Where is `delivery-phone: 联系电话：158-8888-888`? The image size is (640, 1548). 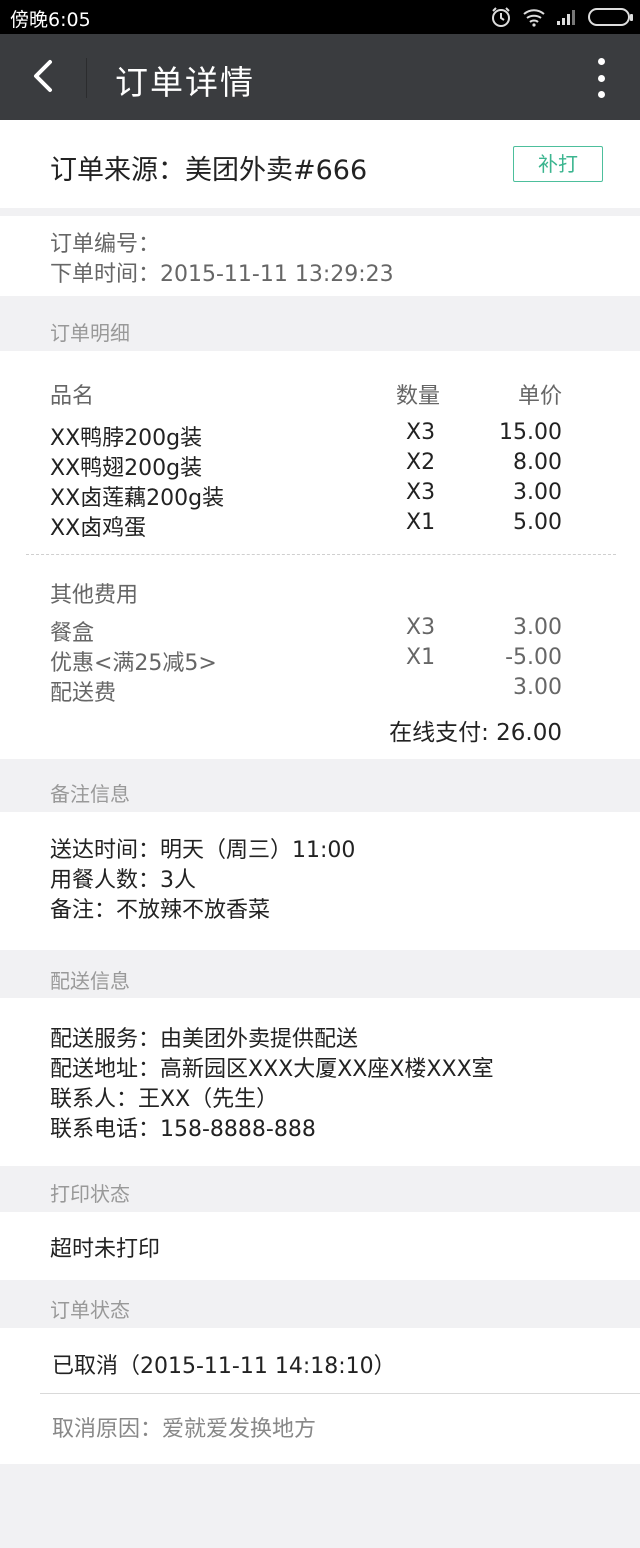
delivery-phone: 联系电话：158-8888-888 is located at coordinates (183, 1127).